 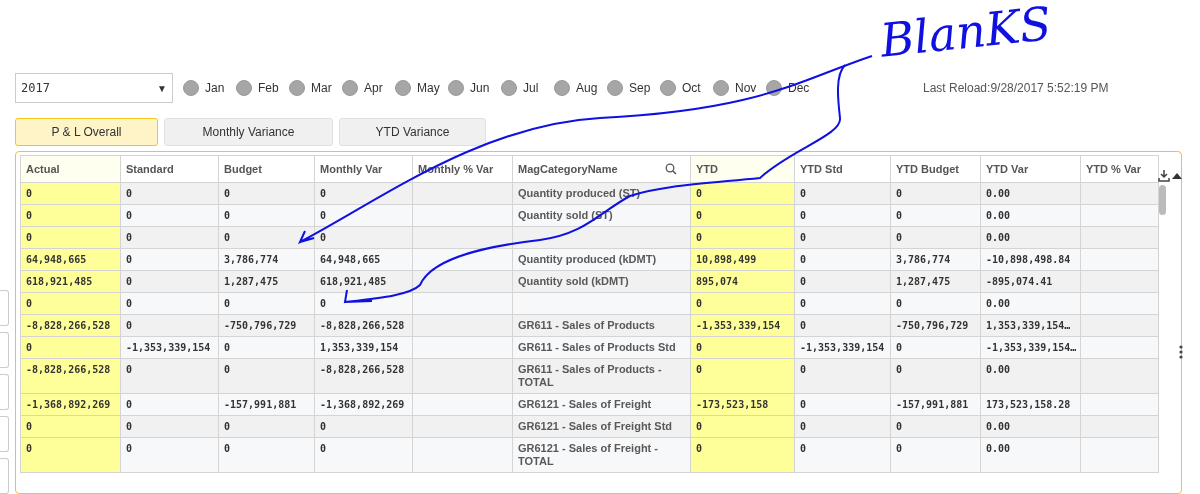 I want to click on tab: Monthly Variance, so click(x=248, y=132).